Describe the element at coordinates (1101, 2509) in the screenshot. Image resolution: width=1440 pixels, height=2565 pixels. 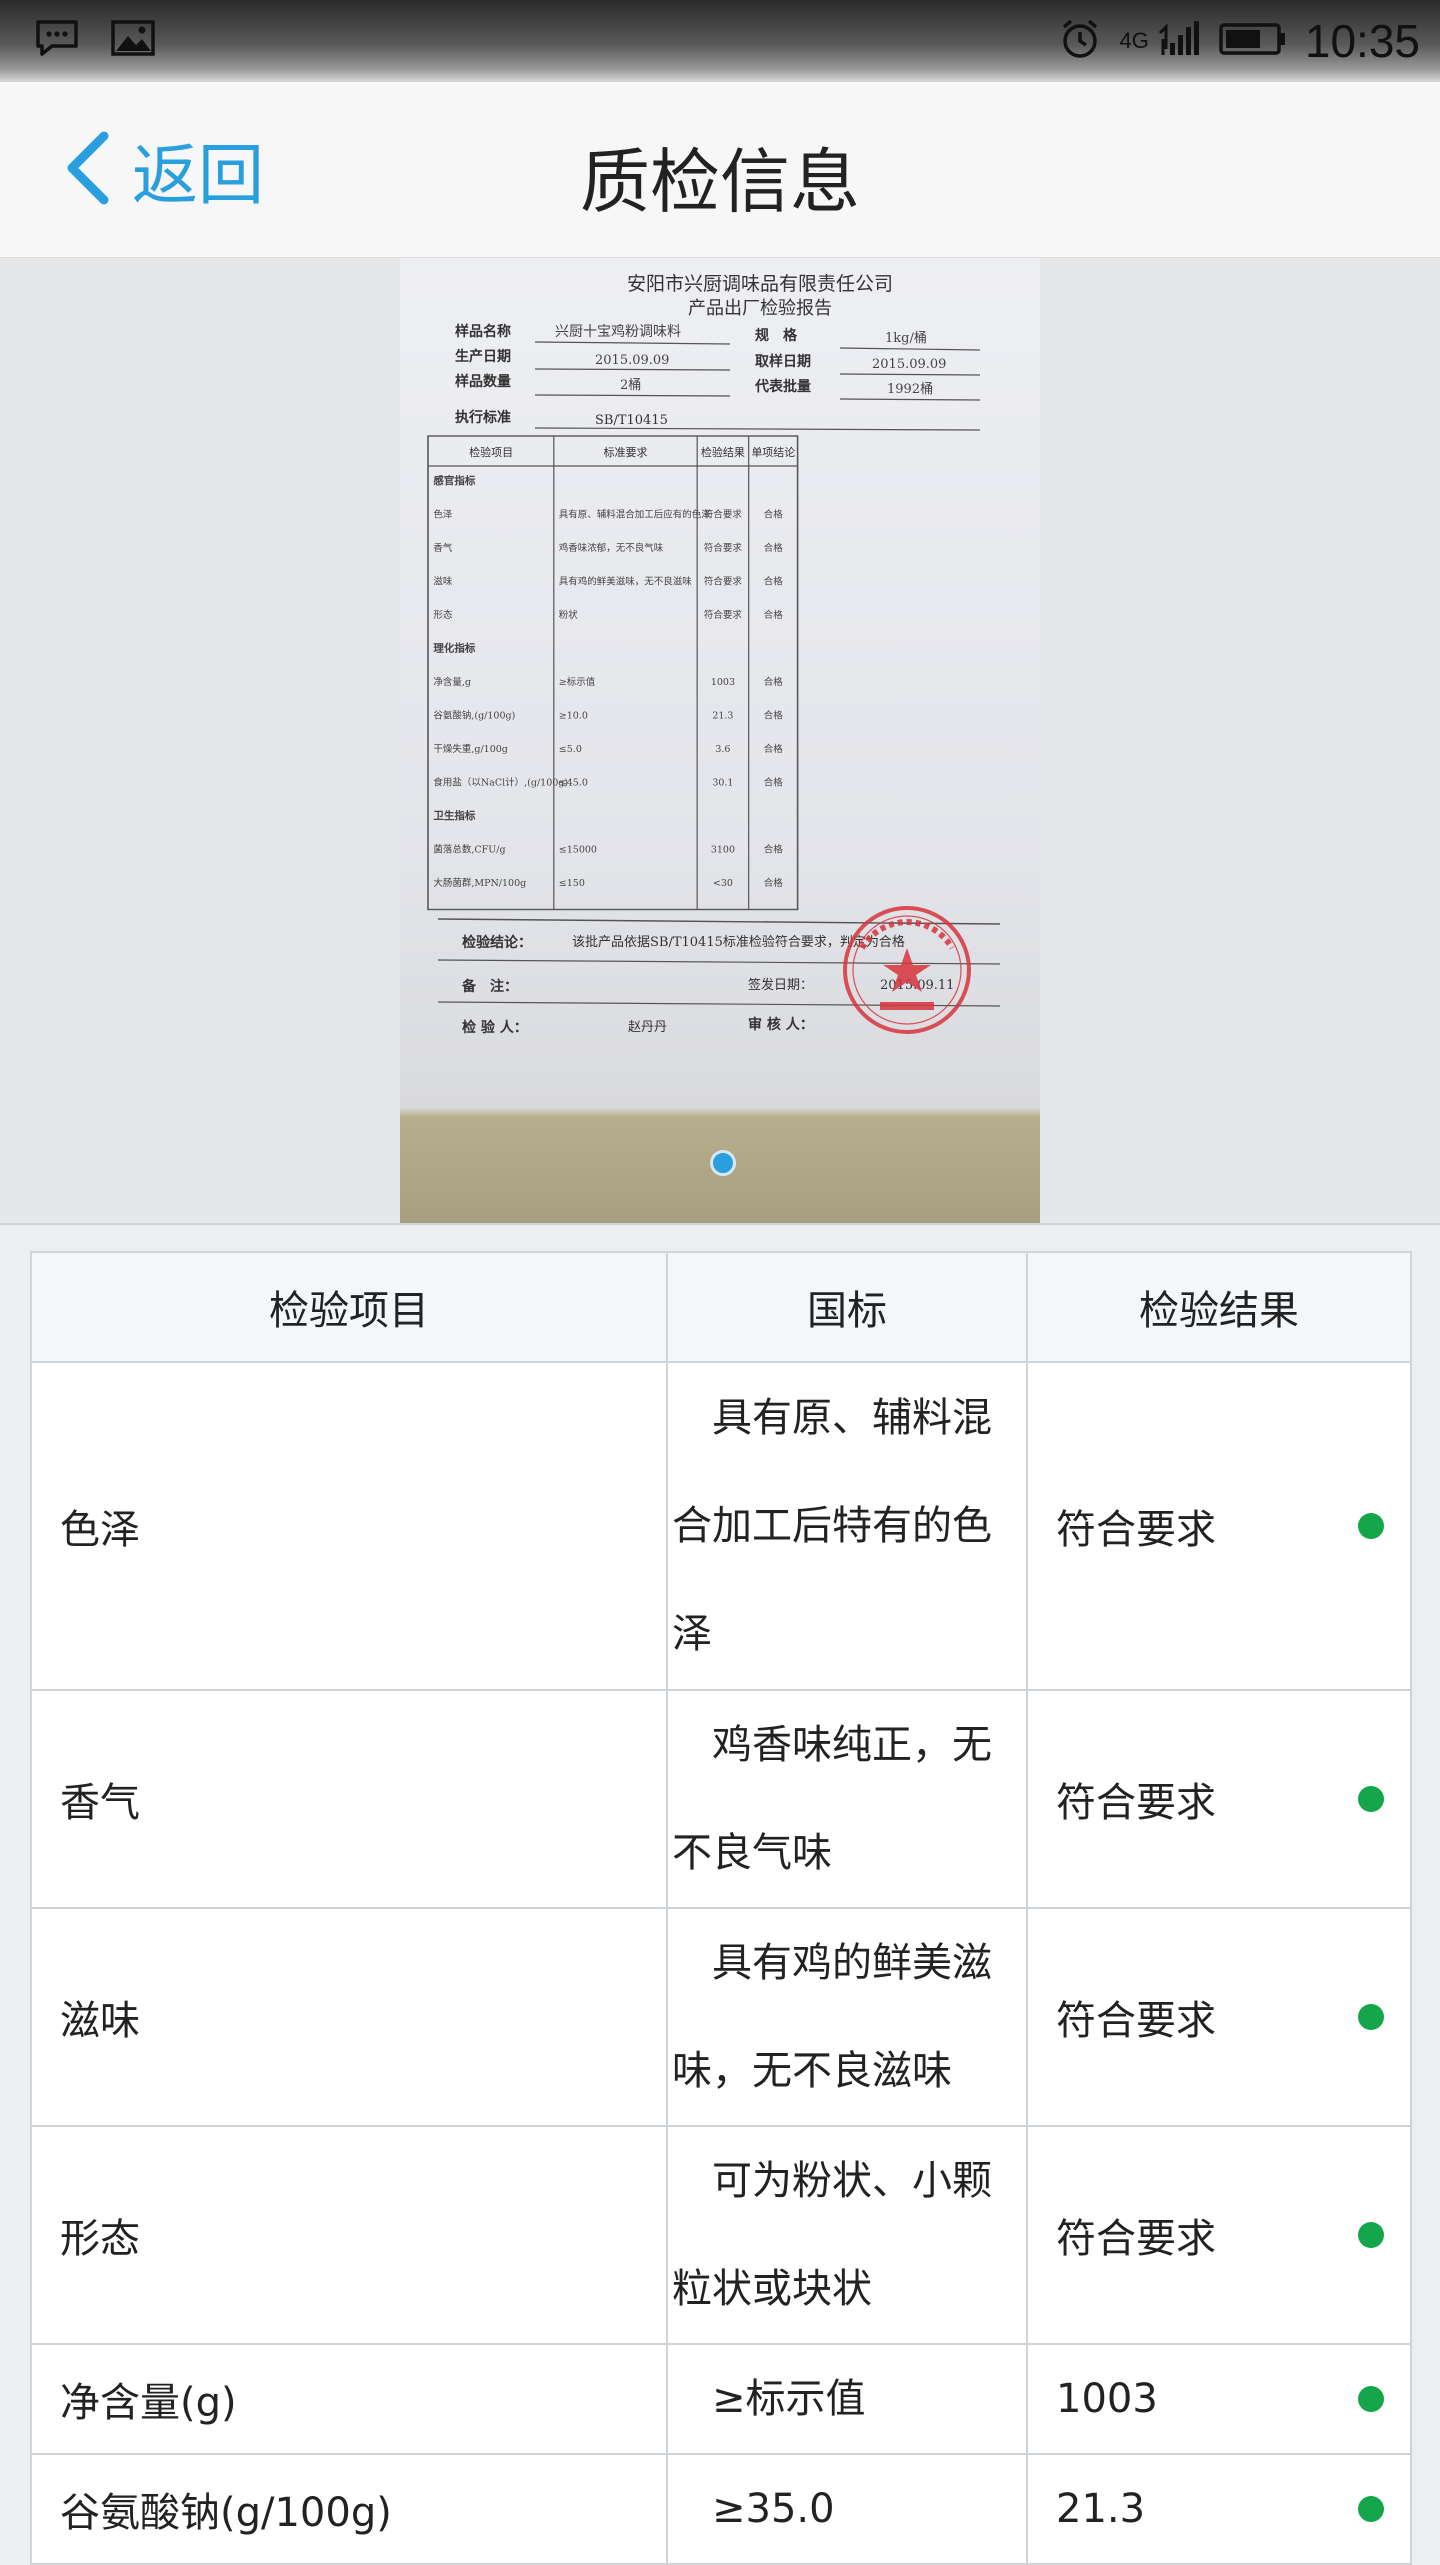
I see `result-text: 21.3` at that location.